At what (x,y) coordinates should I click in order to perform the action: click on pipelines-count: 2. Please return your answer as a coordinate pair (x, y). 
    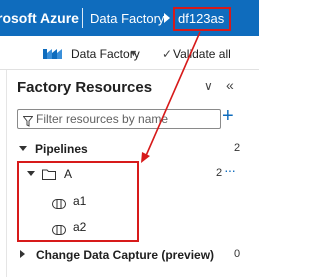
    Looking at the image, I should click on (237, 148).